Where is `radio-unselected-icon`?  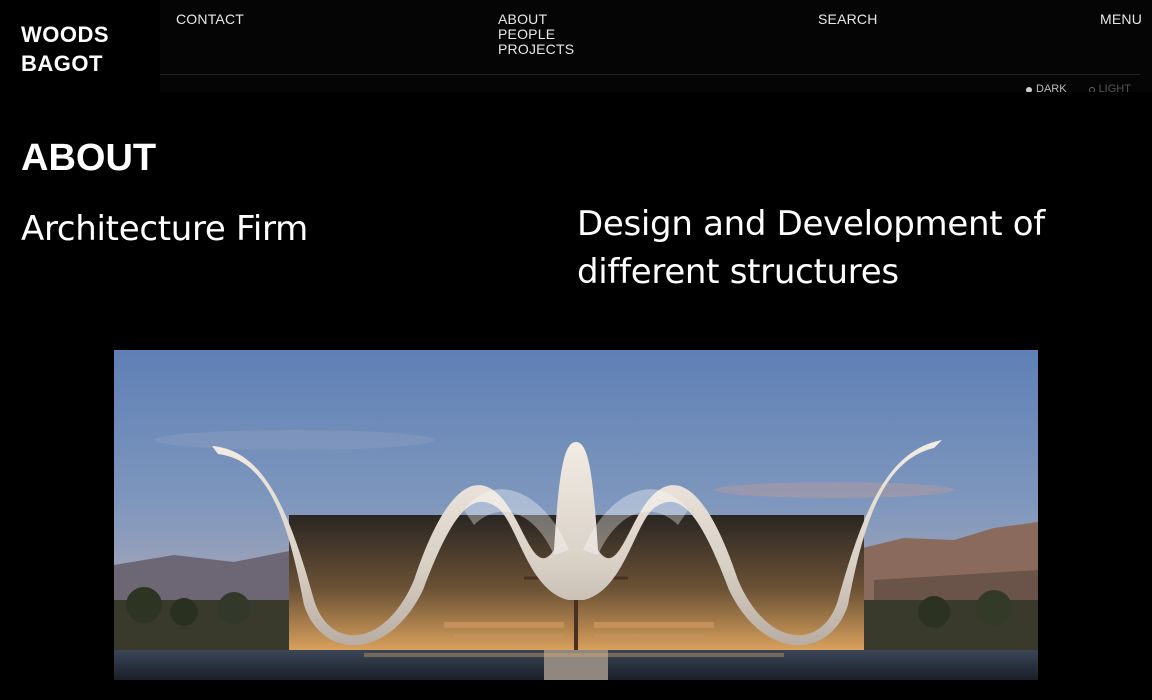 radio-unselected-icon is located at coordinates (1091, 89).